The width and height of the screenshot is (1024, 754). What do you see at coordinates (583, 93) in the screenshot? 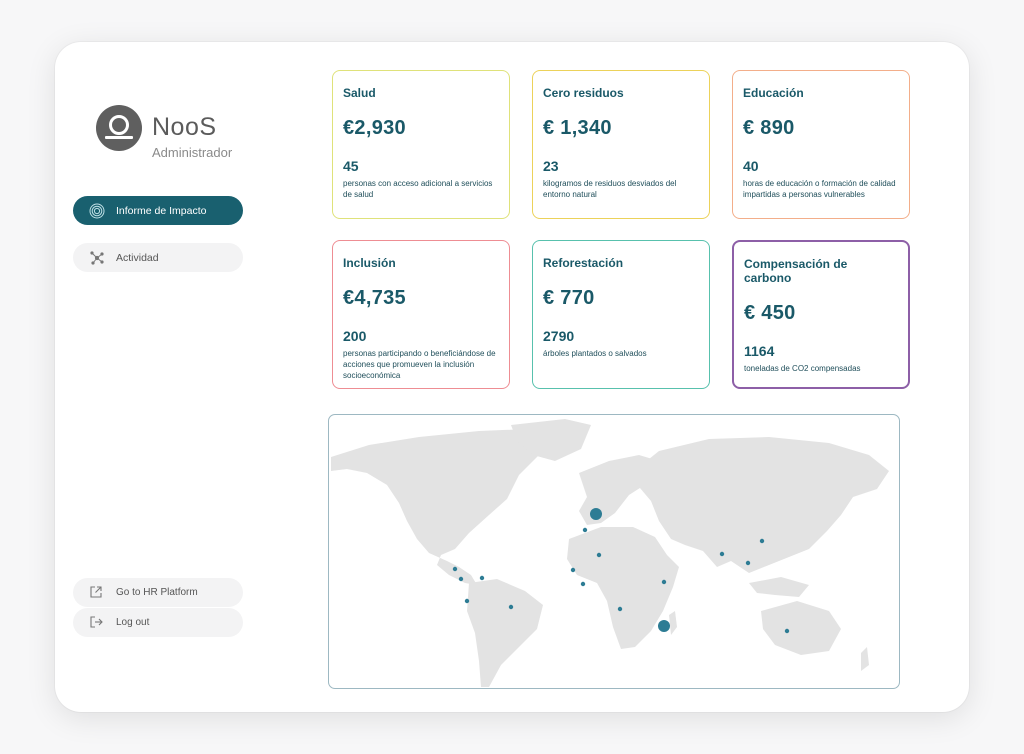
I see `card-title: Cero residuos` at bounding box center [583, 93].